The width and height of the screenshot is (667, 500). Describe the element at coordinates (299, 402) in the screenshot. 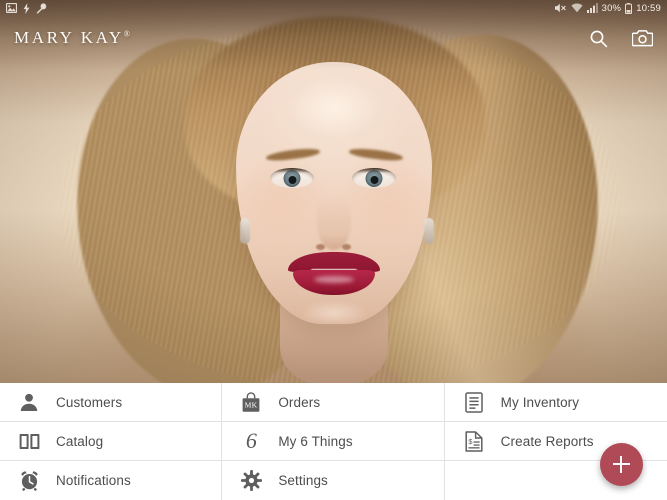

I see `menu-item-label: Orders` at that location.